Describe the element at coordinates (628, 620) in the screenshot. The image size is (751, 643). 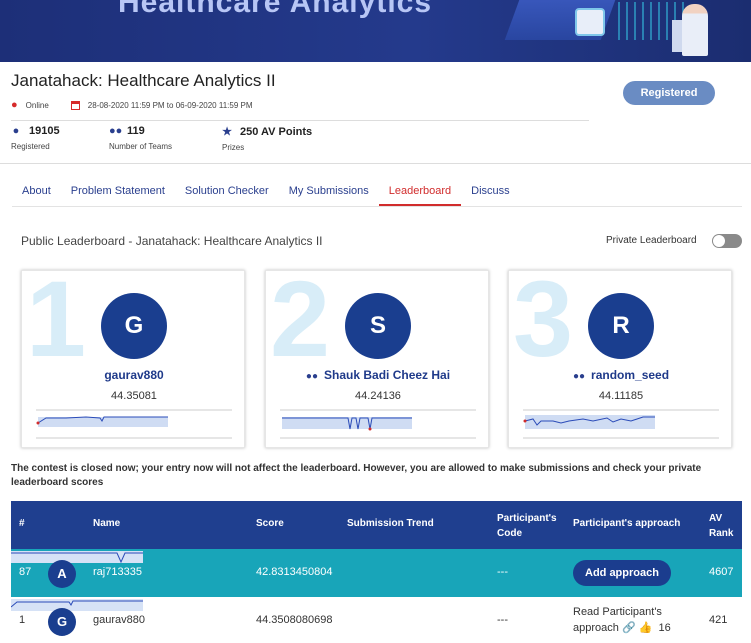
I see `read-approach-link: Read Participant's approach 🔗 👍 16` at that location.